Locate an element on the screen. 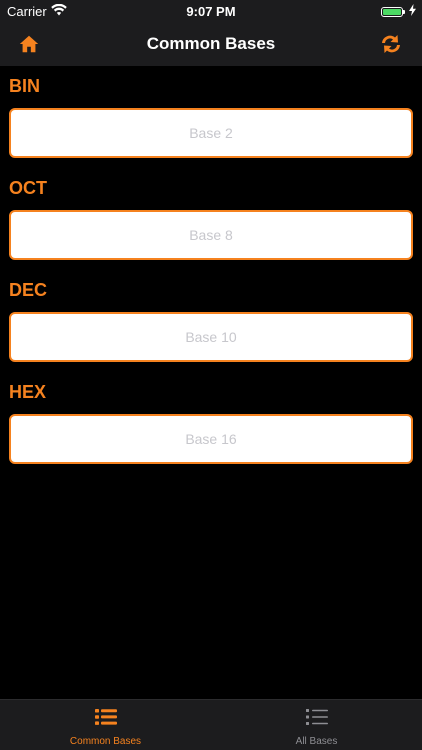  section-label-bin: BIN is located at coordinates (24, 86).